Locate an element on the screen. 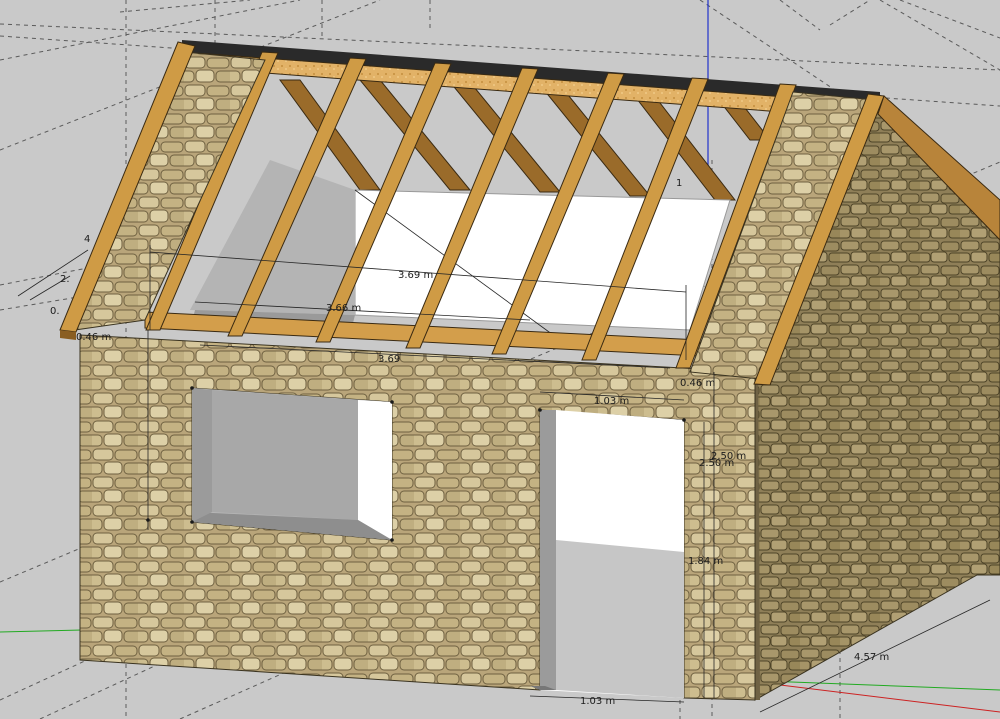 The width and height of the screenshot is (1000, 719). dim-clip-ridge: 1 is located at coordinates (679, 183).